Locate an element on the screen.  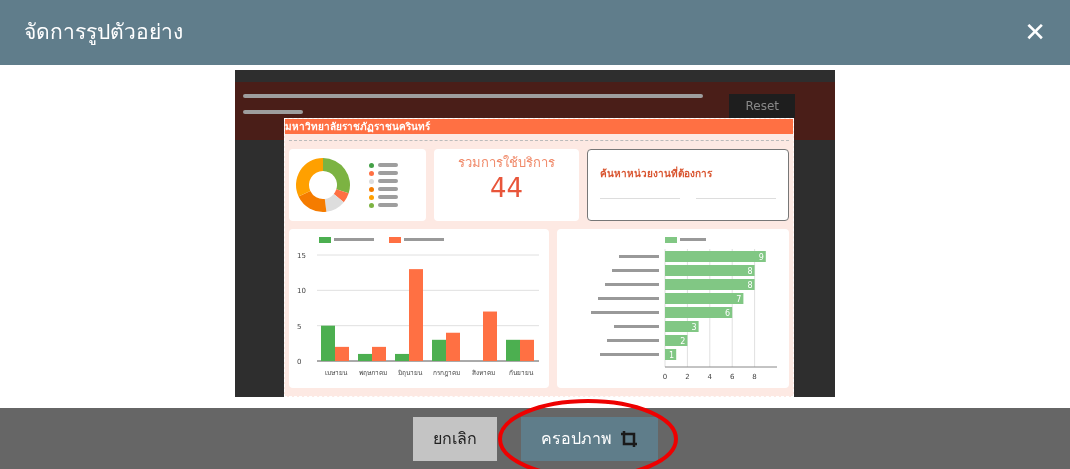
data-label: 7 is located at coordinates (739, 299).